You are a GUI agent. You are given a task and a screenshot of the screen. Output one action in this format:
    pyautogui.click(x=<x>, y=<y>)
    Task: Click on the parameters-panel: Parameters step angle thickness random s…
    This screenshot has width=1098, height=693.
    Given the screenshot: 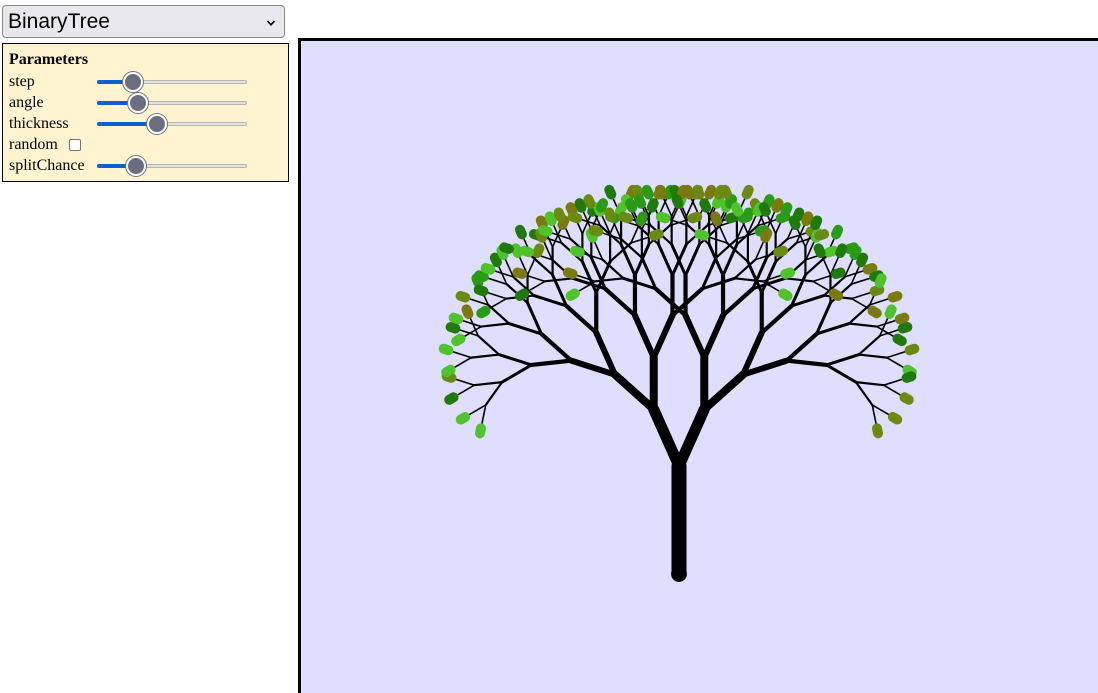 What is the action you would take?
    pyautogui.click(x=145, y=112)
    